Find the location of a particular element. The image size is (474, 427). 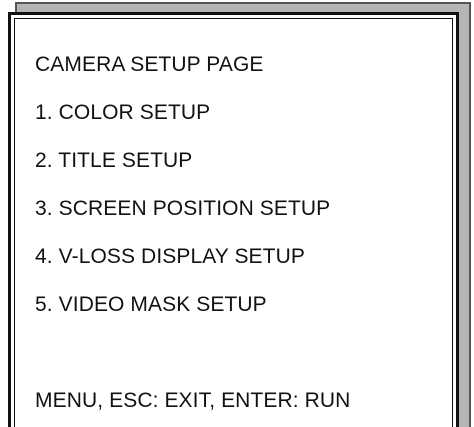

menu-item-video-mask-setup: 5. VIDEO MASK SETUP is located at coordinates (151, 305).